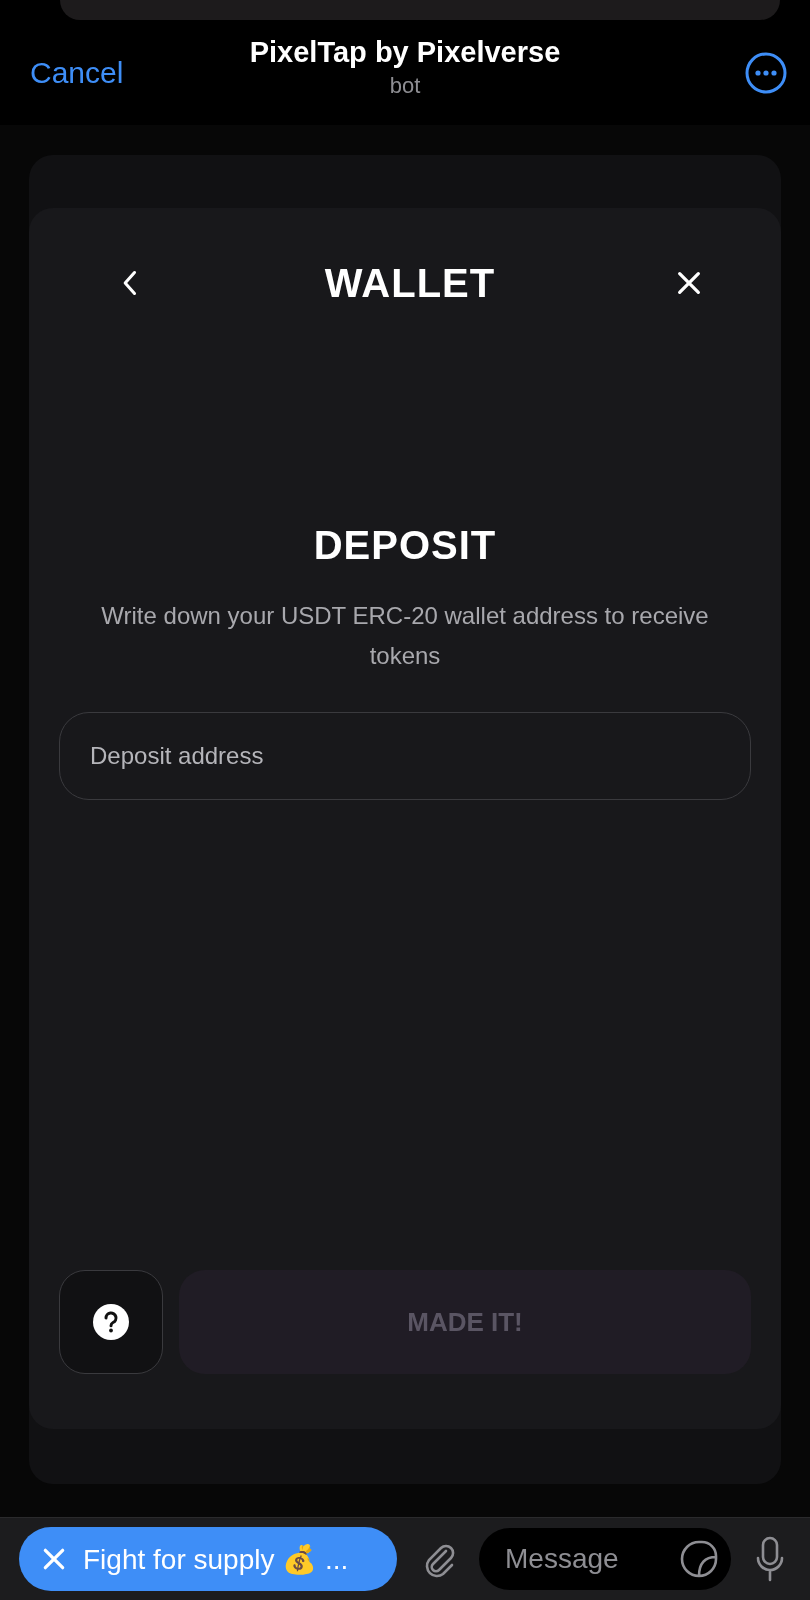 The image size is (810, 1600). What do you see at coordinates (405, 86) in the screenshot?
I see `chat-subtitle: bot` at bounding box center [405, 86].